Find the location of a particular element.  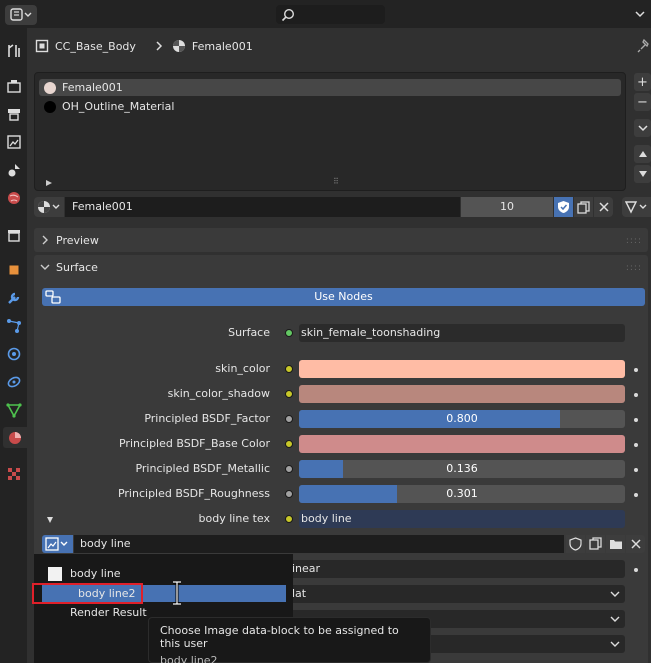

unlink-image-button is located at coordinates (635, 544).